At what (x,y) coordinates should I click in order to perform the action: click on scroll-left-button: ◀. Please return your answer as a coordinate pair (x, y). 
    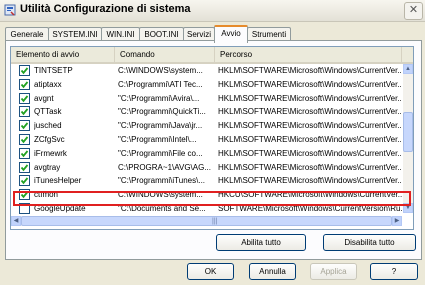
    Looking at the image, I should click on (16, 221).